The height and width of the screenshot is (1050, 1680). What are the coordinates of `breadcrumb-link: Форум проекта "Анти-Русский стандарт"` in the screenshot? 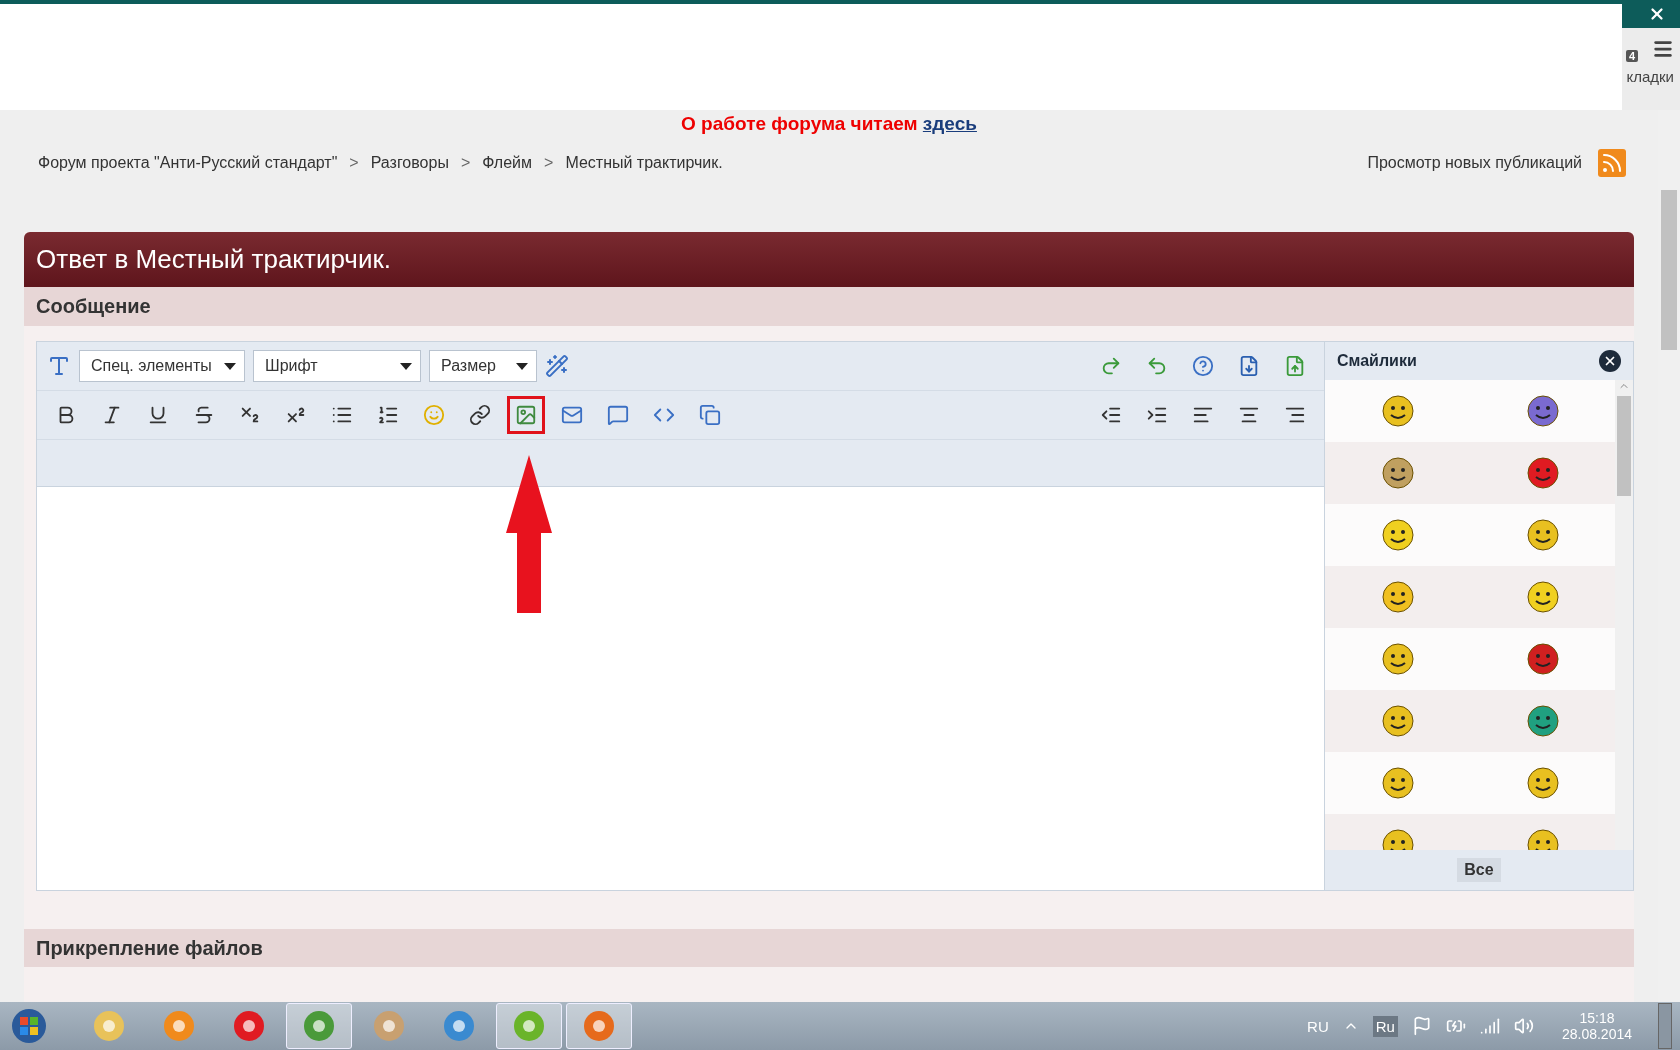 It's located at (188, 163).